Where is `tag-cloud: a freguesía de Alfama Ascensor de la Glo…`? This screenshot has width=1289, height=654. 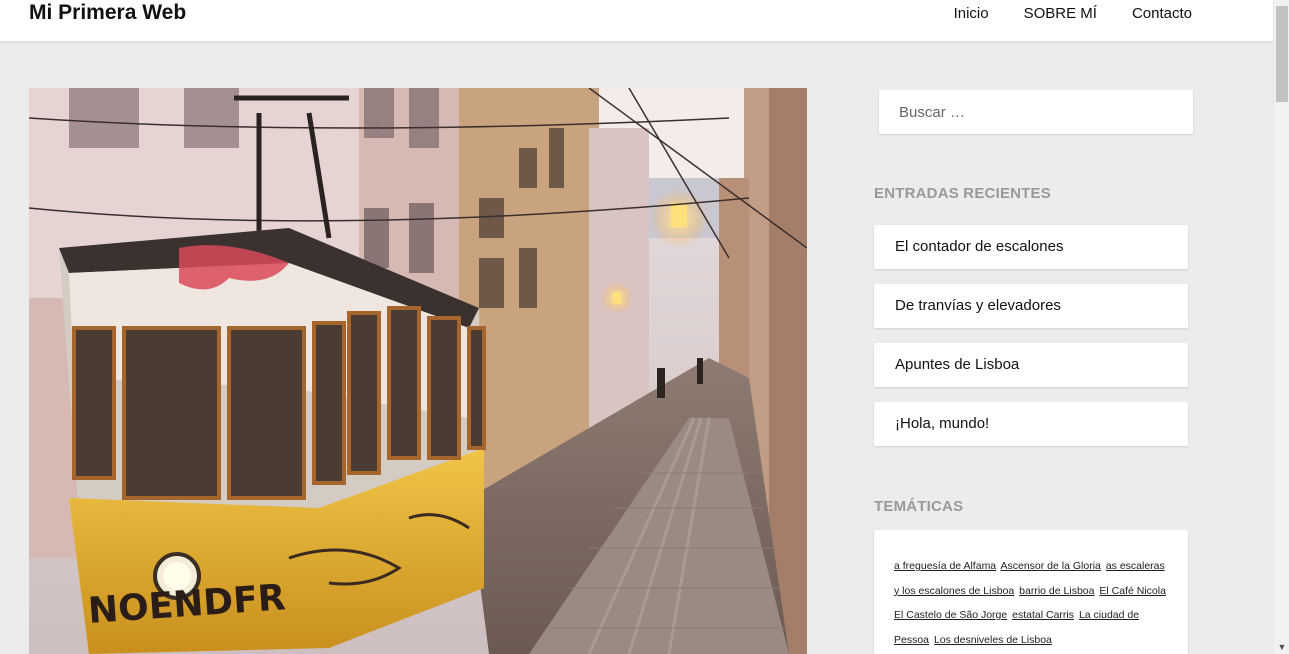
tag-cloud: a freguesía de Alfama Ascensor de la Glo… is located at coordinates (1031, 592).